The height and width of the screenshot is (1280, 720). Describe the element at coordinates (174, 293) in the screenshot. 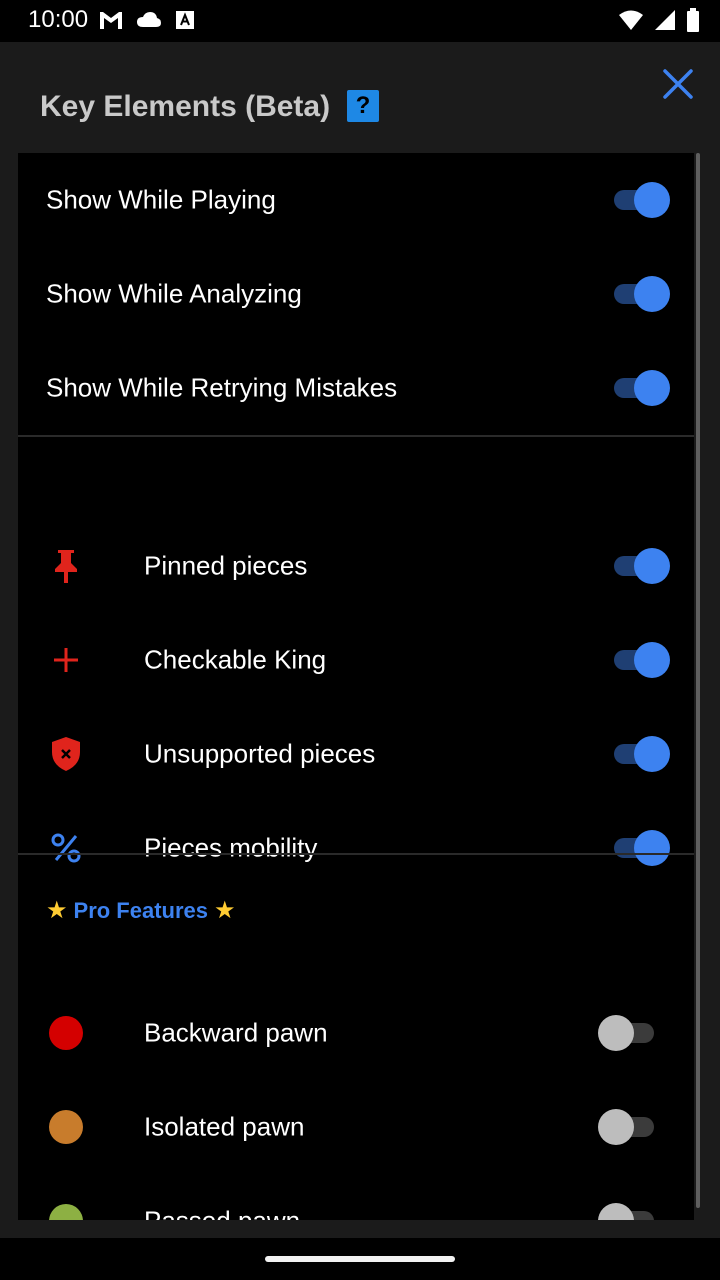

I see `setting-label: Show While Analyzing` at that location.